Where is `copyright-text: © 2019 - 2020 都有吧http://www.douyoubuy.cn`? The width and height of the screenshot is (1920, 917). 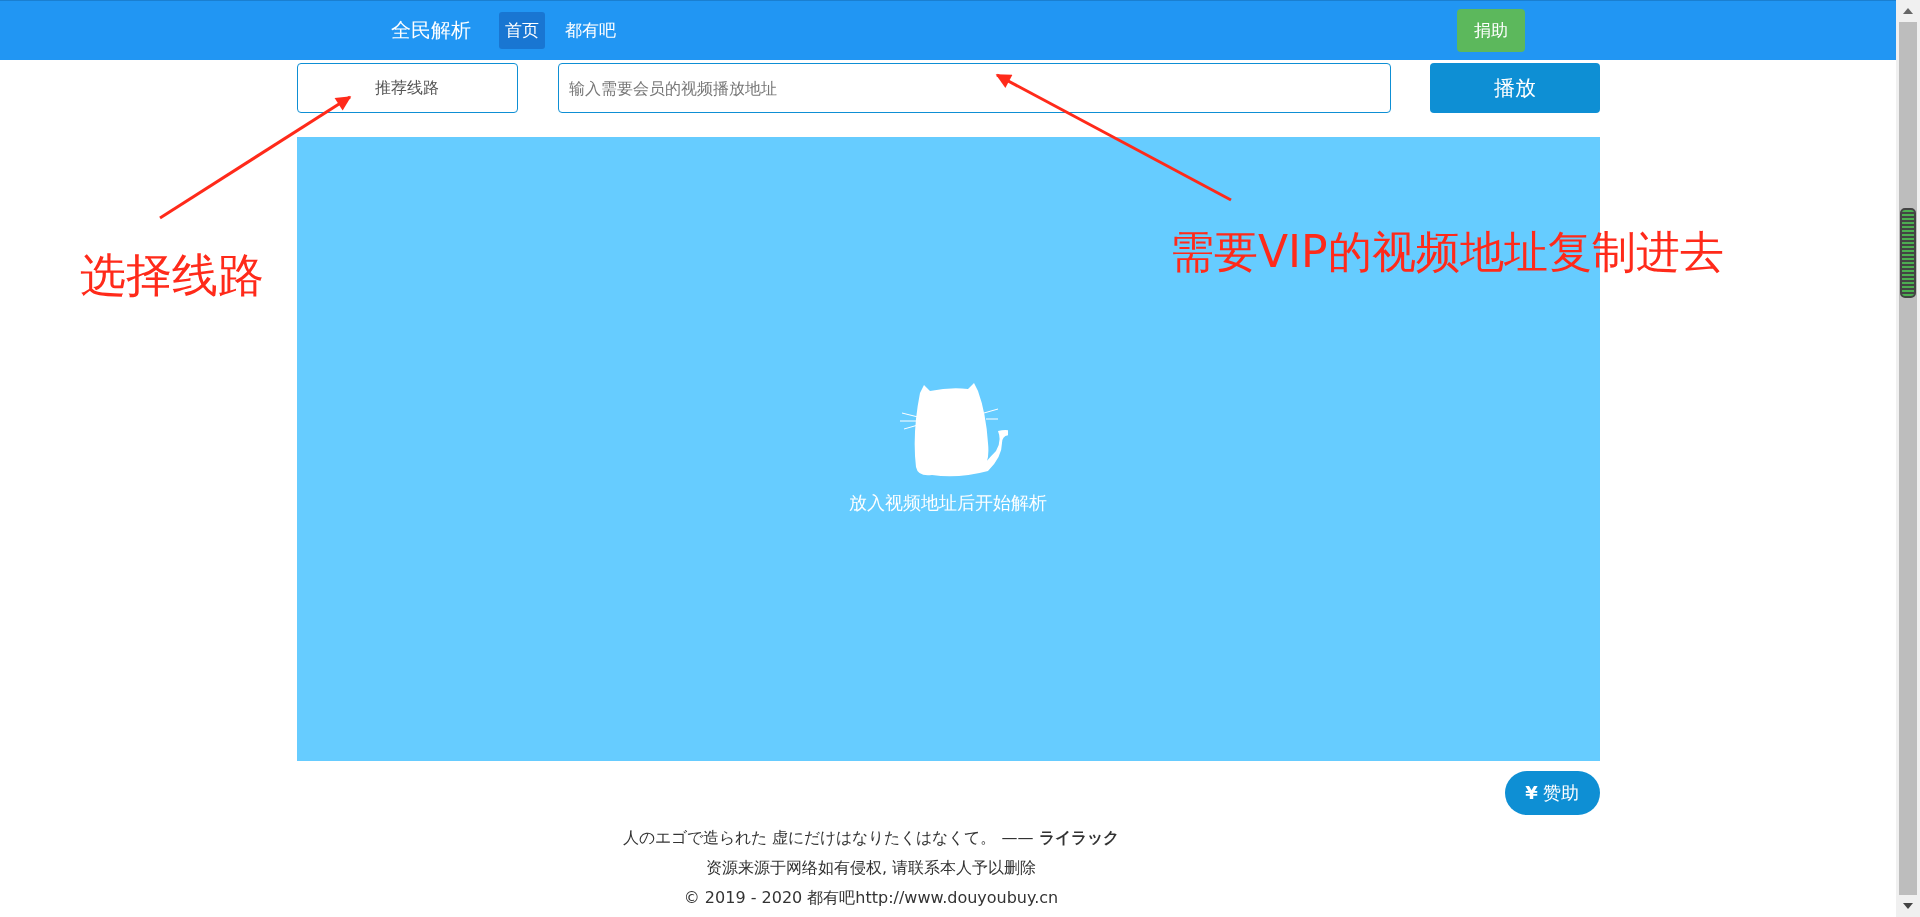 copyright-text: © 2019 - 2020 都有吧http://www.douyoubuy.cn is located at coordinates (871, 898).